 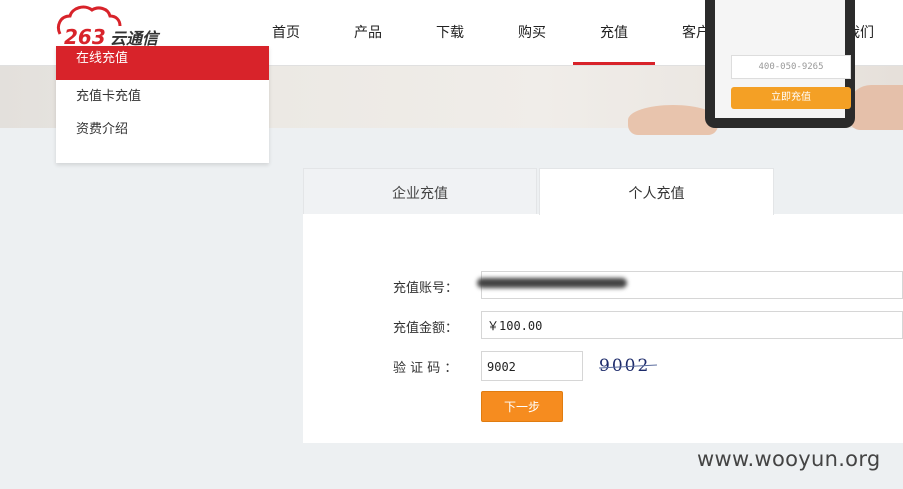 I want to click on amount-label: 充值金额：, so click(x=426, y=328).